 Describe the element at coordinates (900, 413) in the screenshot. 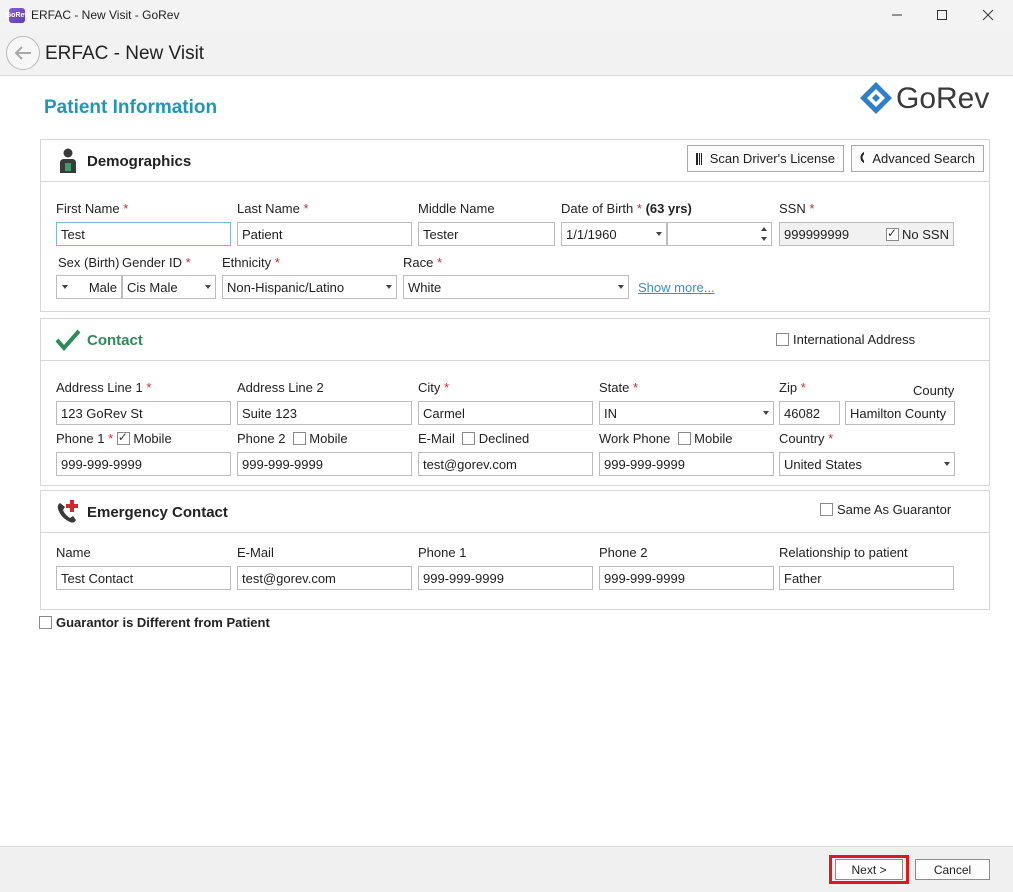

I see `county-field: Hamilton County` at that location.